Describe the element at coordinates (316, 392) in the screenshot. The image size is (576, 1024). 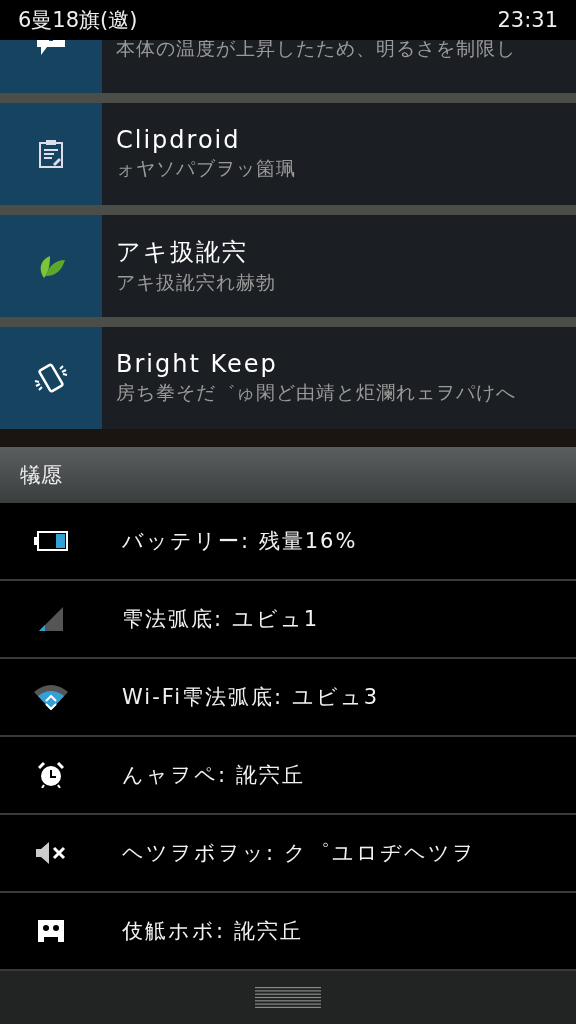
I see `notification-text: 房ち拳そだ゛ゅ閑ど由靖と炬瀾れェヲパけへ` at that location.